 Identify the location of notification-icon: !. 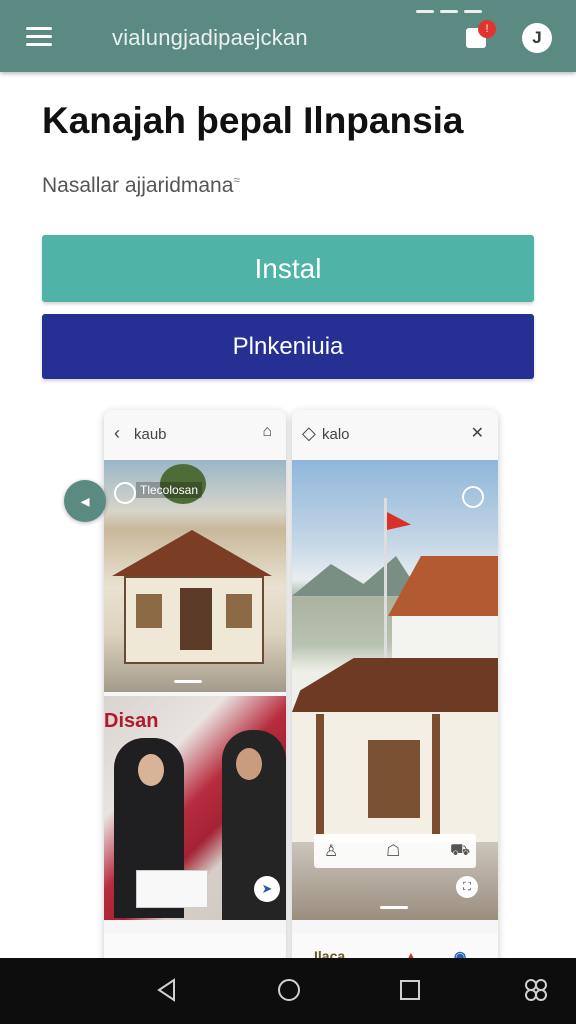
(480, 35).